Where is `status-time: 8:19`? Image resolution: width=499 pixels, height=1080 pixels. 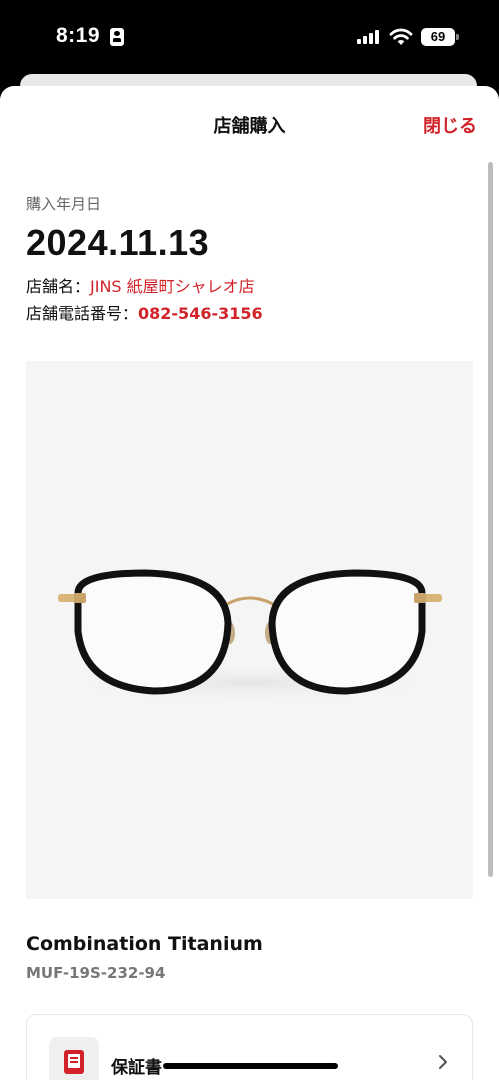
status-time: 8:19 is located at coordinates (78, 35).